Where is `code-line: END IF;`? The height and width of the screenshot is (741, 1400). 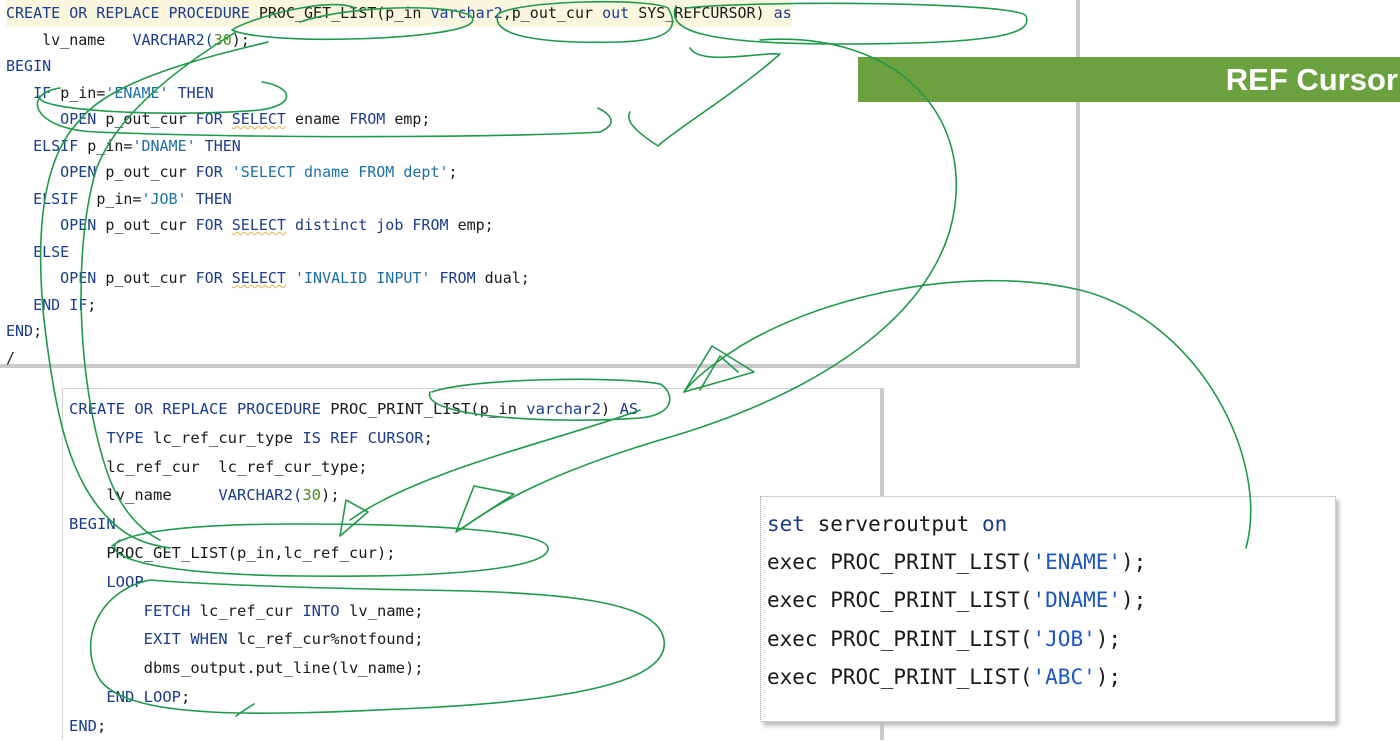
code-line: END IF; is located at coordinates (399, 305).